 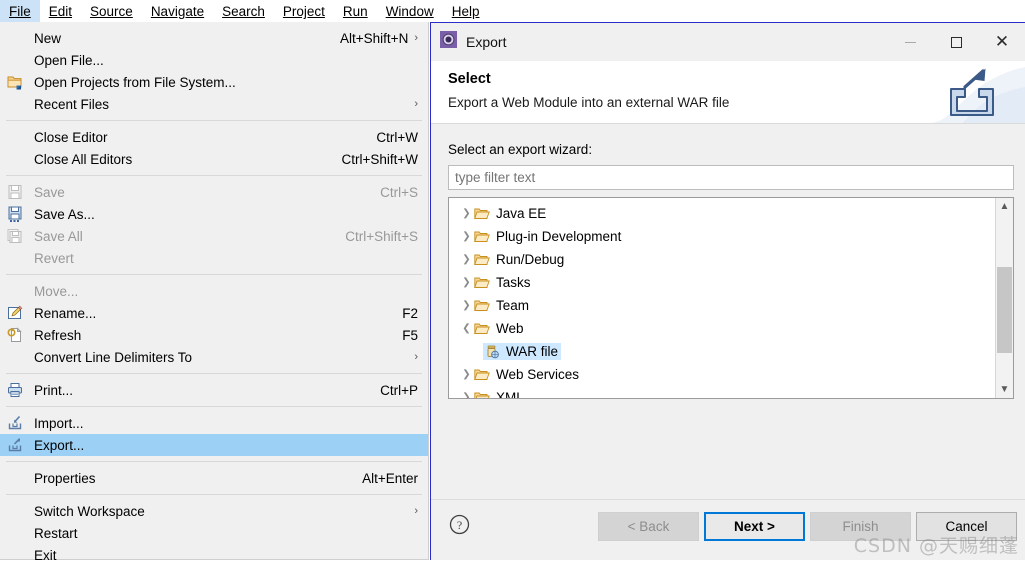 I want to click on close-button: ✕, so click(x=1002, y=42).